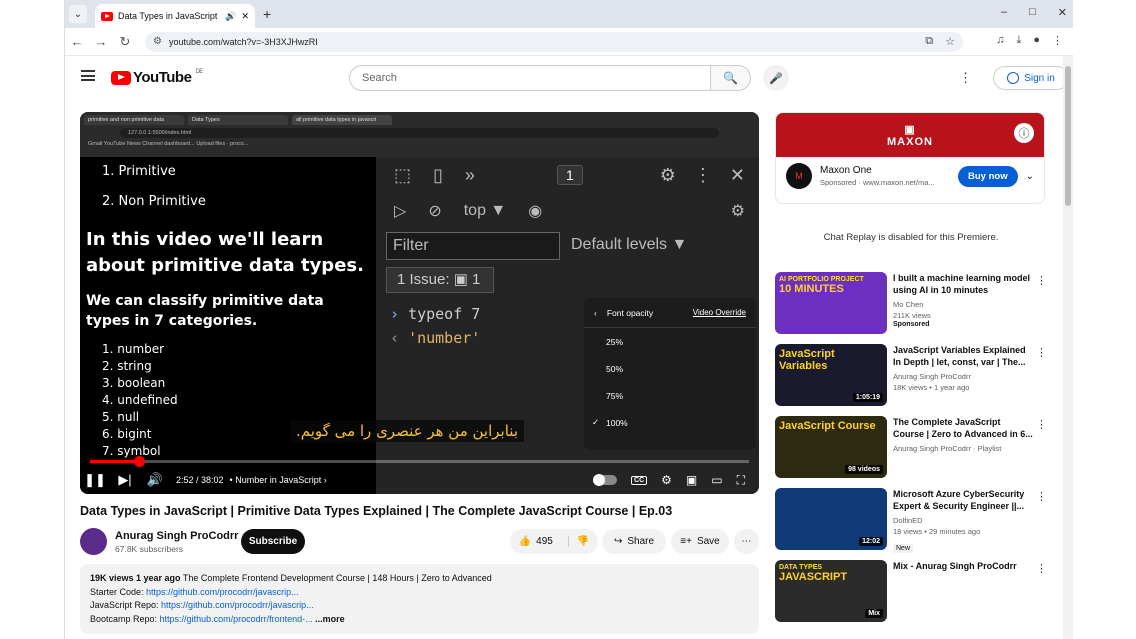 The width and height of the screenshot is (1136, 639). Describe the element at coordinates (1000, 40) in the screenshot. I see `media-icon: ♫` at that location.